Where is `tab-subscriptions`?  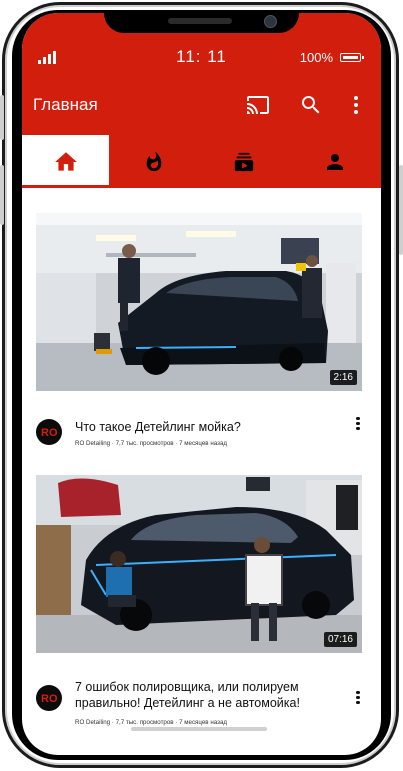 tab-subscriptions is located at coordinates (244, 161).